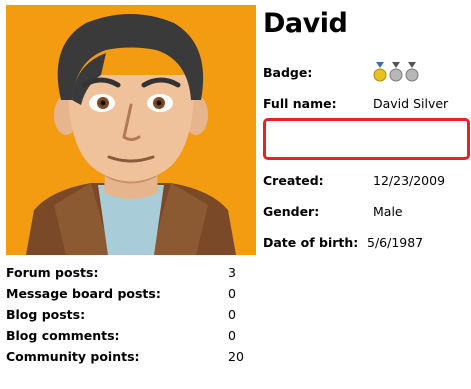  What do you see at coordinates (83, 293) in the screenshot?
I see `stat-label: Message board posts:` at bounding box center [83, 293].